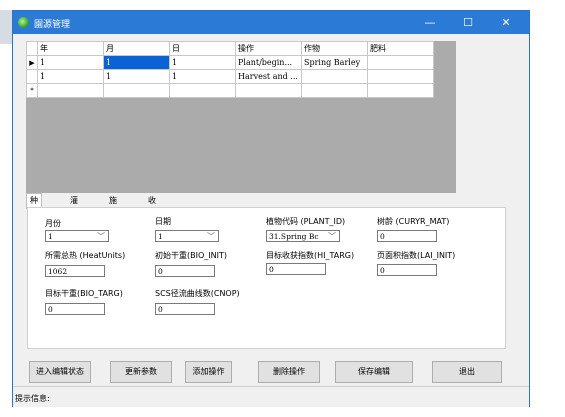 Image resolution: width=565 pixels, height=417 pixels. What do you see at coordinates (113, 219) in the screenshot?
I see `tab-fertilization: 施肥操作` at bounding box center [113, 219].